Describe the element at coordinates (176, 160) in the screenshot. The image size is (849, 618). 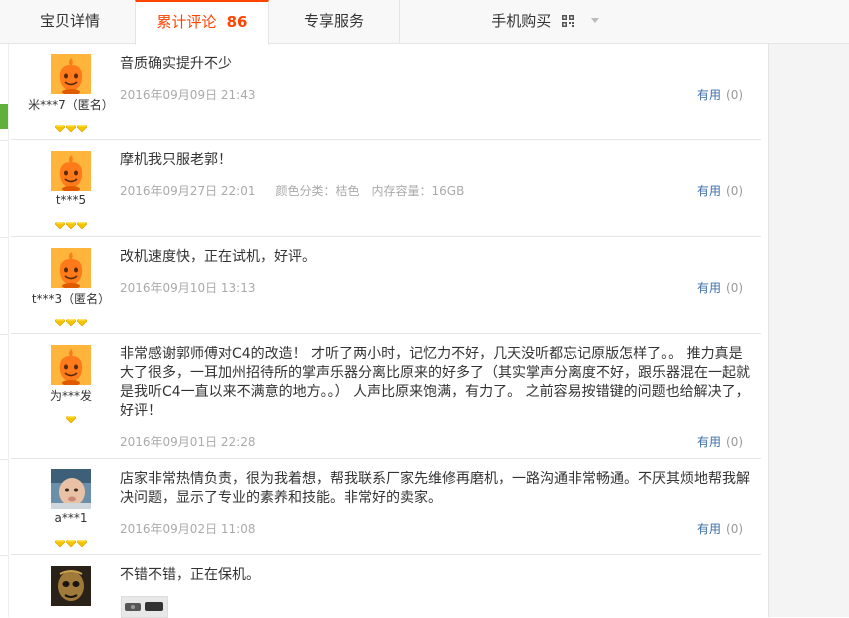
I see `review-content: 摩机我只服老郭！` at that location.